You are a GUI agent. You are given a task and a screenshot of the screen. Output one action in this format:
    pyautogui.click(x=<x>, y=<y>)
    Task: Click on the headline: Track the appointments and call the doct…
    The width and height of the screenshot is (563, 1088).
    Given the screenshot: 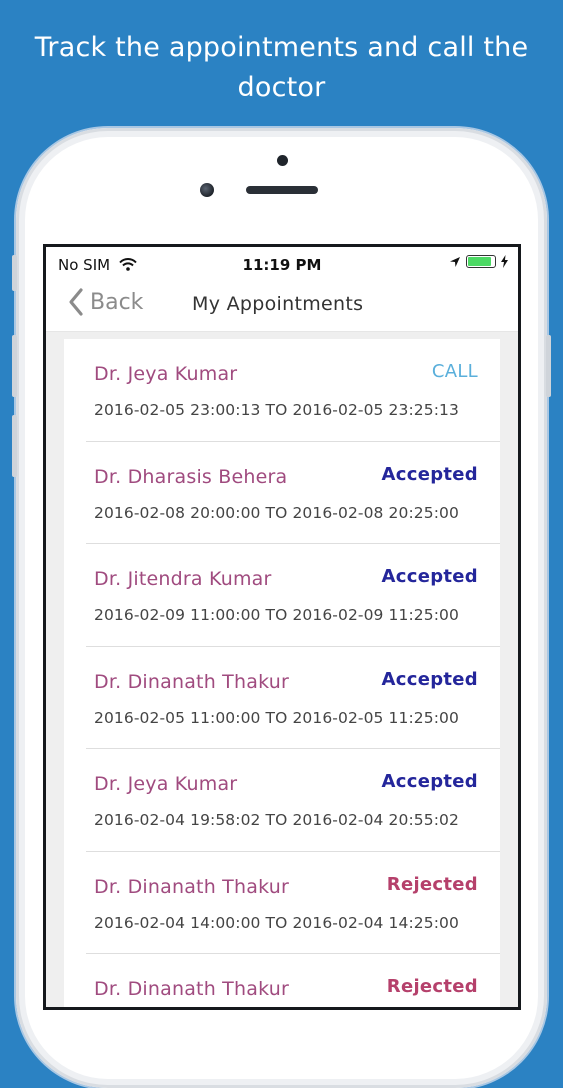 What is the action you would take?
    pyautogui.click(x=281, y=67)
    